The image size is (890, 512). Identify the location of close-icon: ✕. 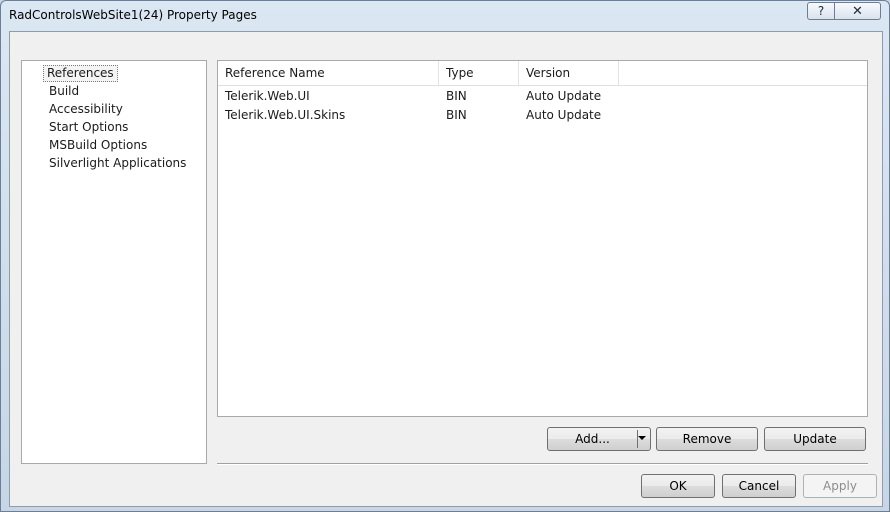
(857, 11).